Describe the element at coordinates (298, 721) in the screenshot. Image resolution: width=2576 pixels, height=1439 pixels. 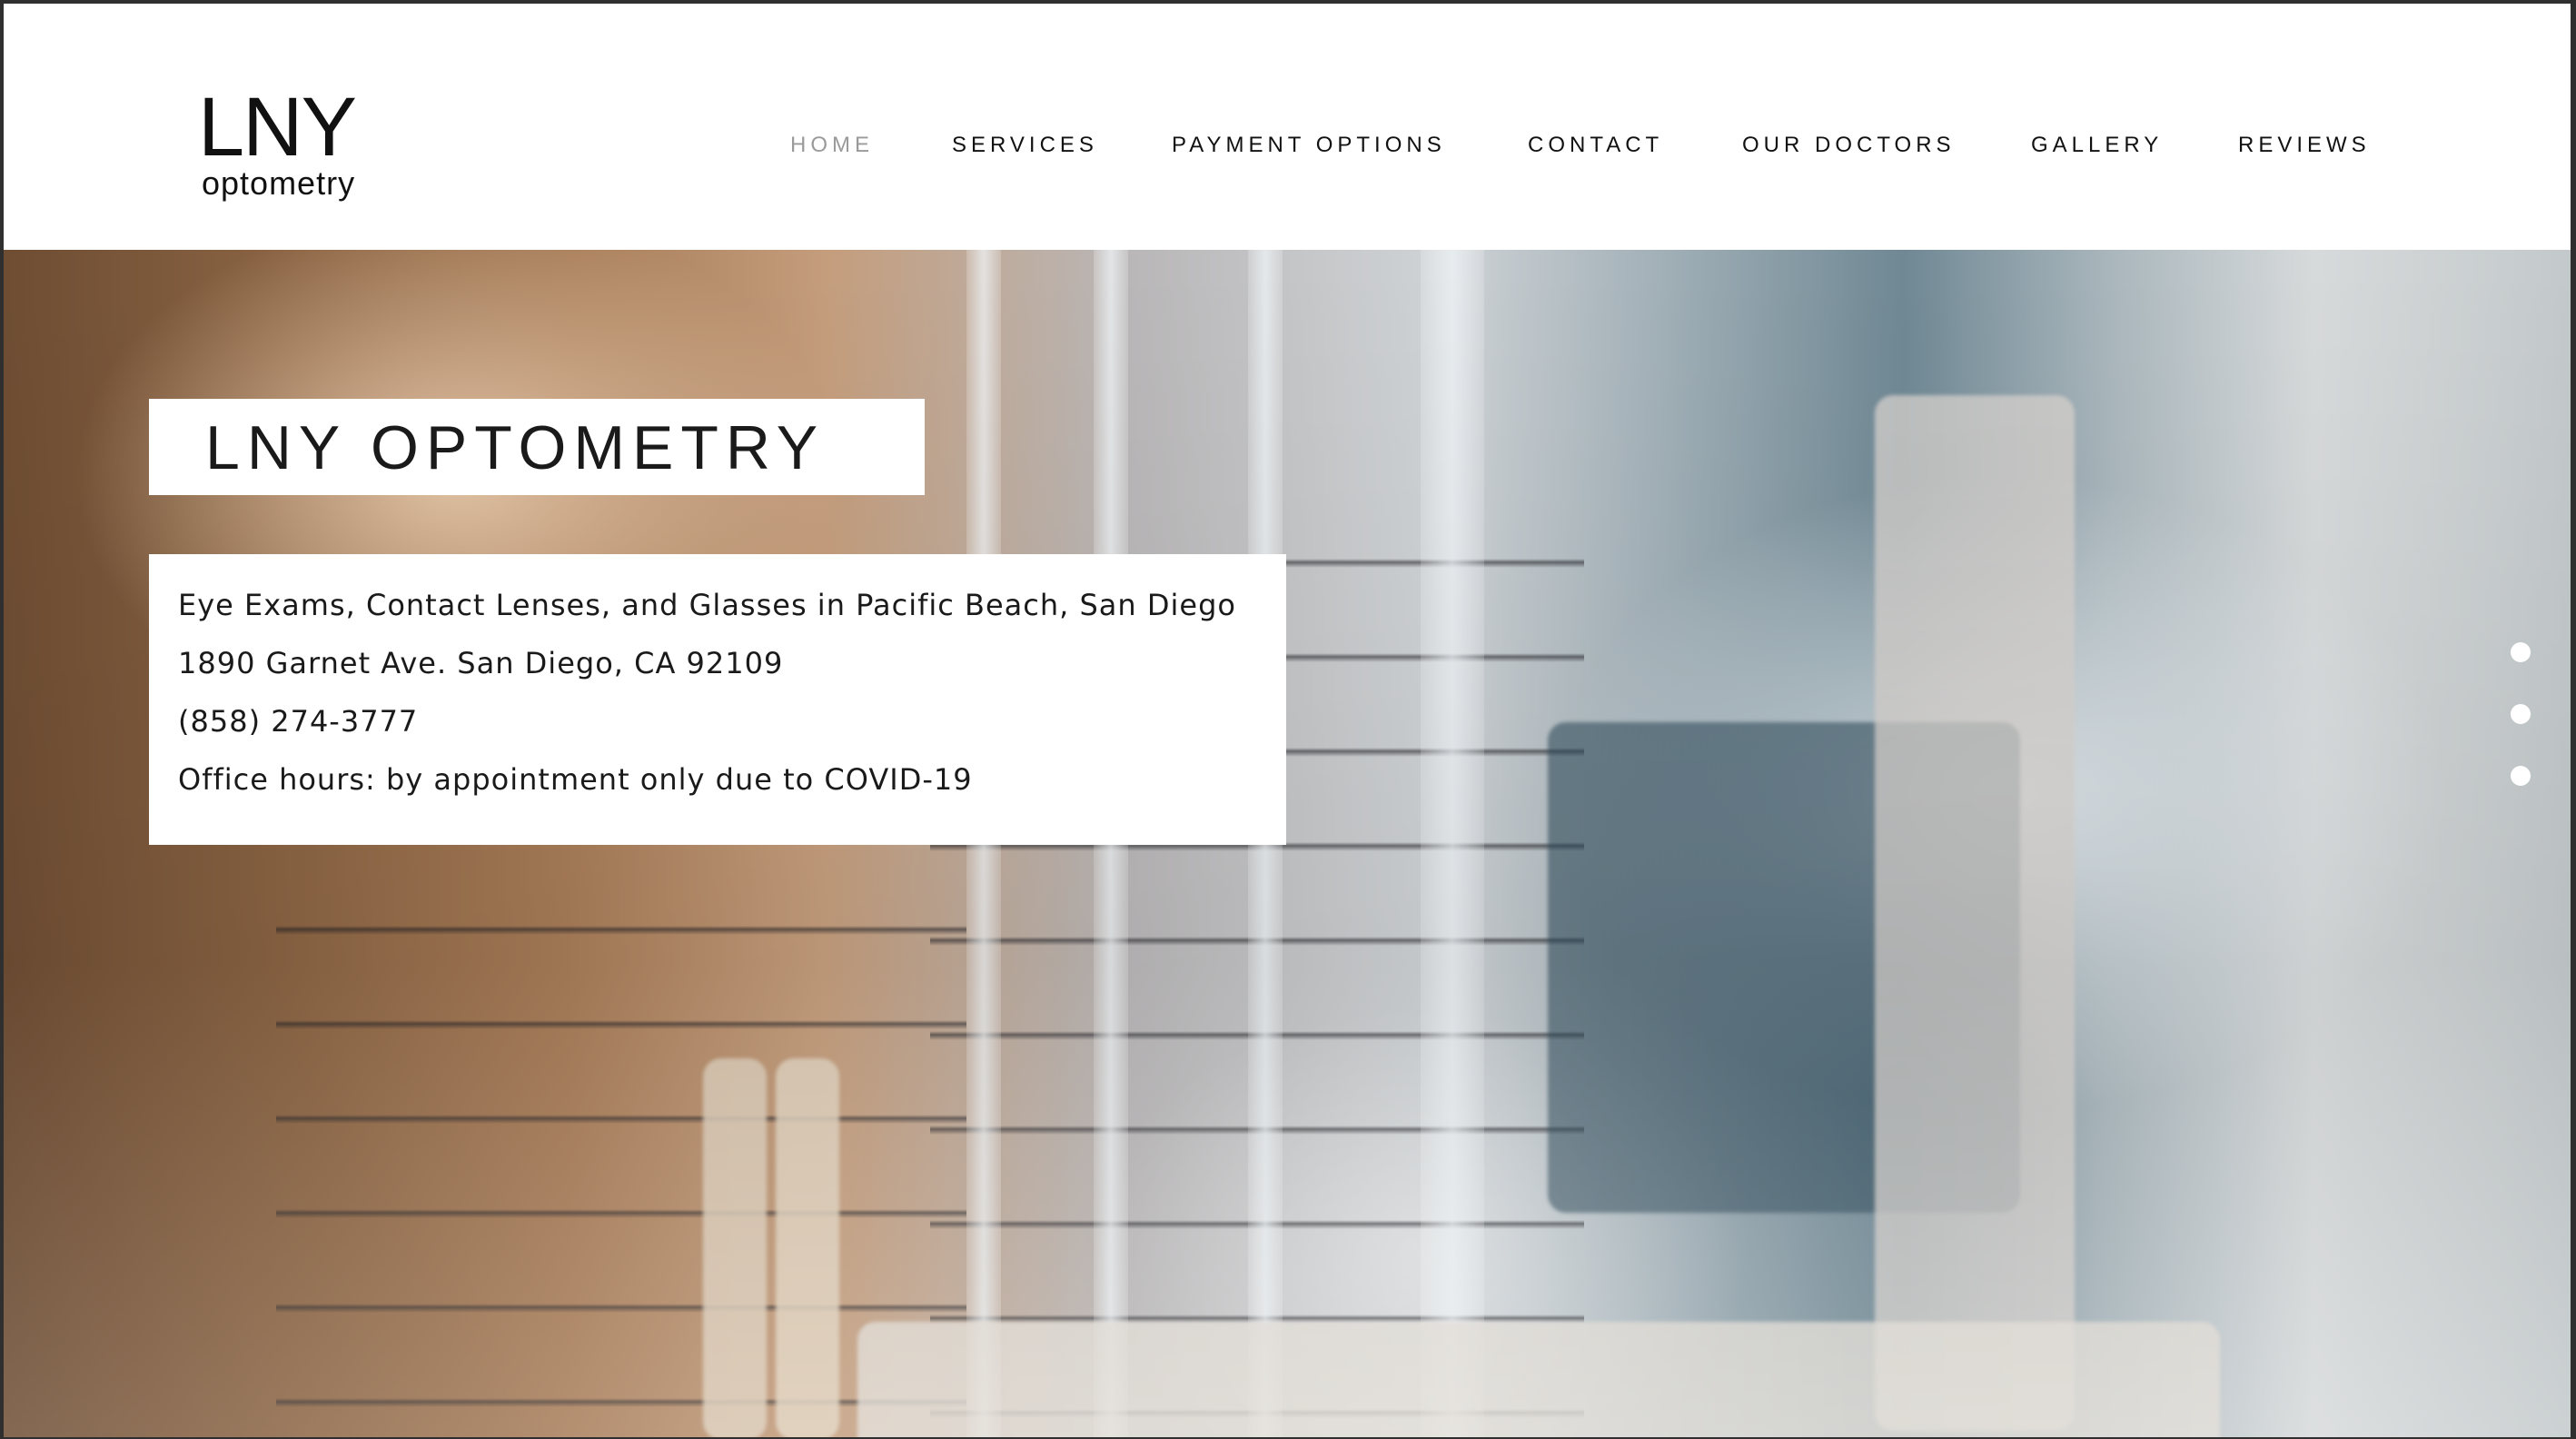
I see `hero-phone: (858) 274-3777` at that location.